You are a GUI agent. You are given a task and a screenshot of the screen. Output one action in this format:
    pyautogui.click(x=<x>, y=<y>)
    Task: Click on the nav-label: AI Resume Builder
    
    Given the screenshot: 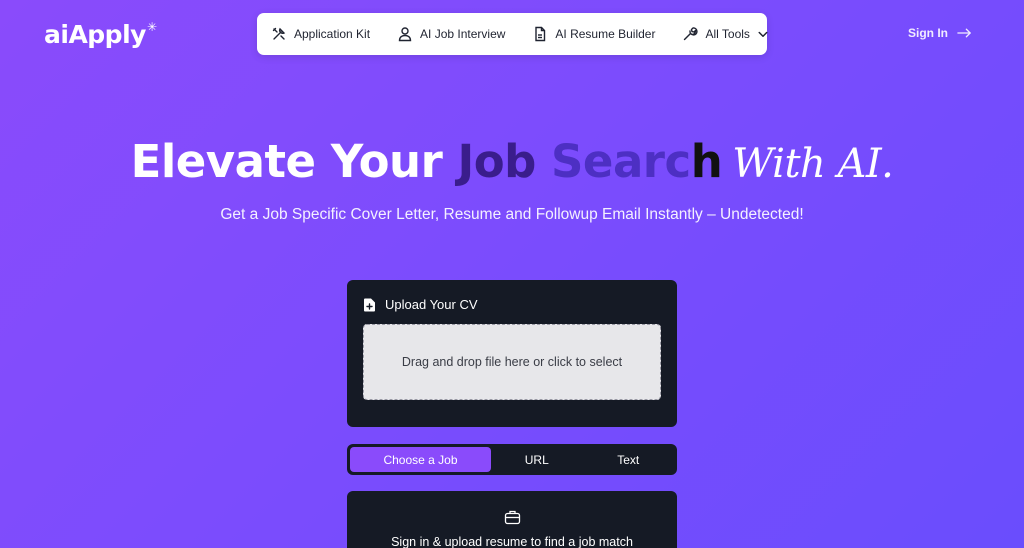 What is the action you would take?
    pyautogui.click(x=605, y=34)
    